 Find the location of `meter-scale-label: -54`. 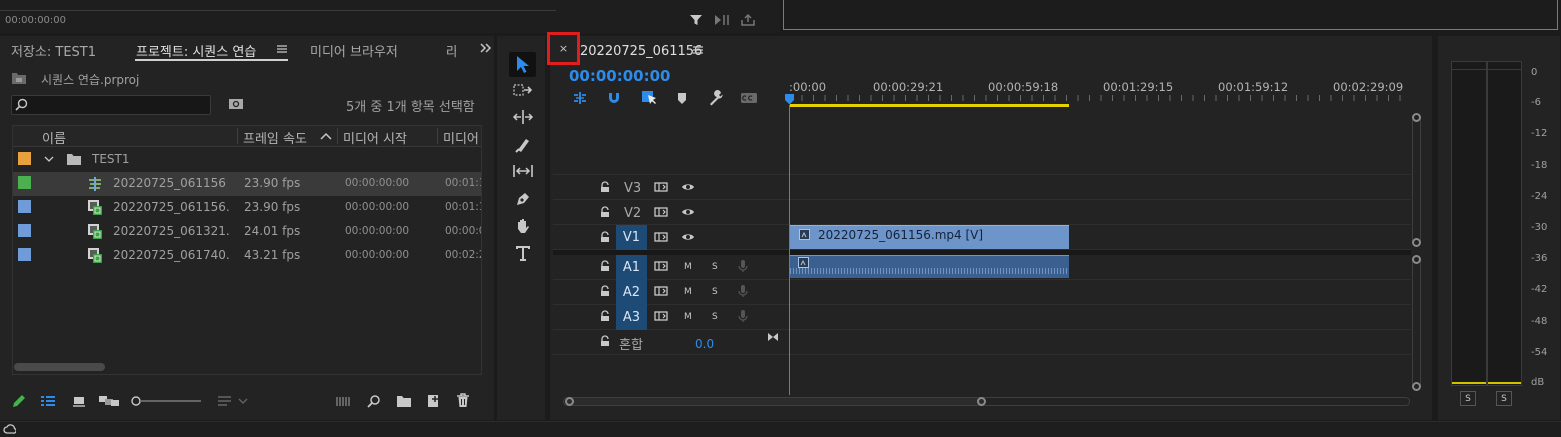

meter-scale-label: -54 is located at coordinates (1539, 352).